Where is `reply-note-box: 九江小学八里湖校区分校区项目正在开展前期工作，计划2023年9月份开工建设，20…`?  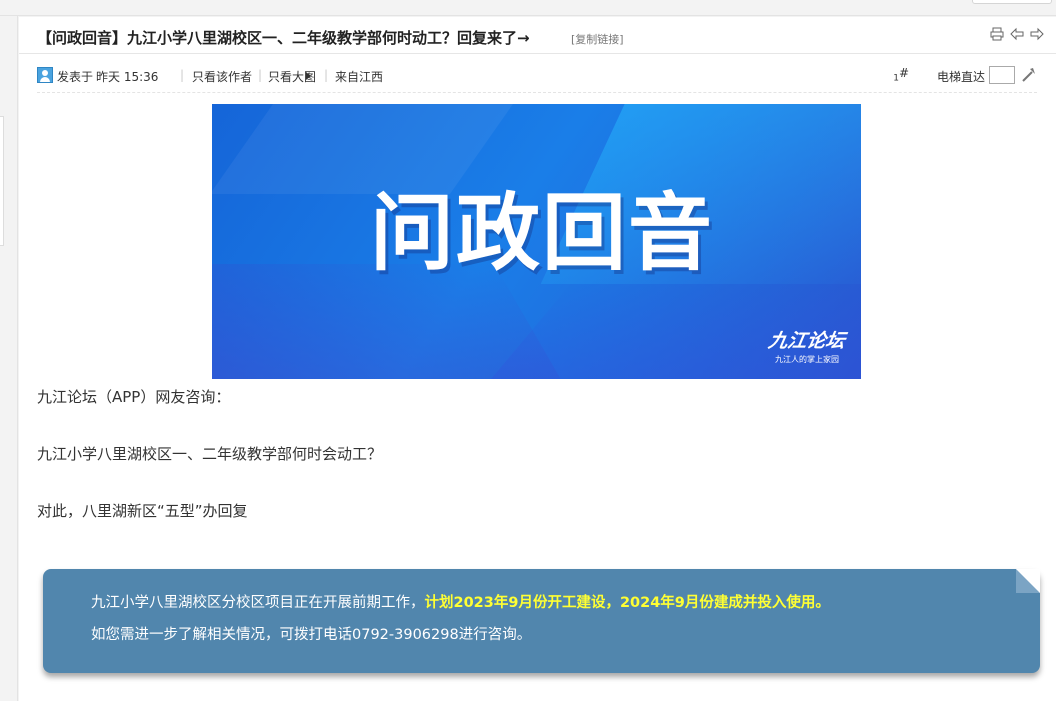 reply-note-box: 九江小学八里湖校区分校区项目正在开展前期工作，计划2023年9月份开工建设，20… is located at coordinates (541, 621).